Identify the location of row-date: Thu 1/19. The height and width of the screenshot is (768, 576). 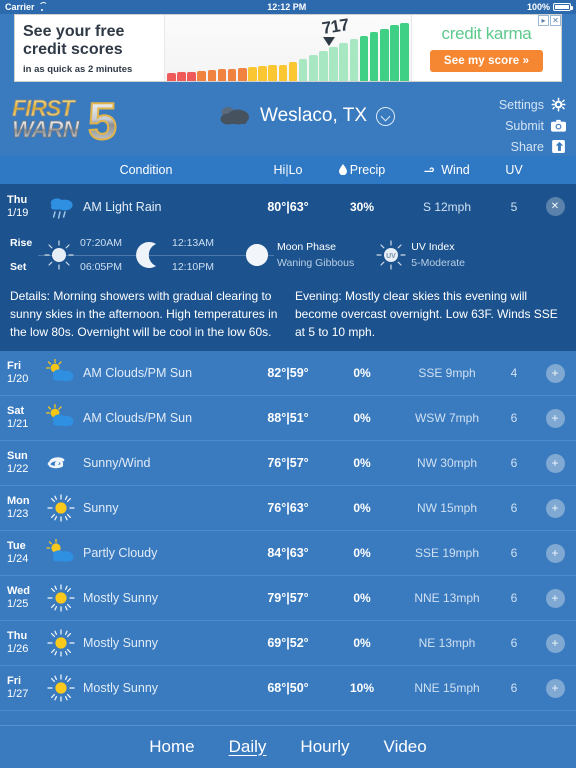
(23, 206).